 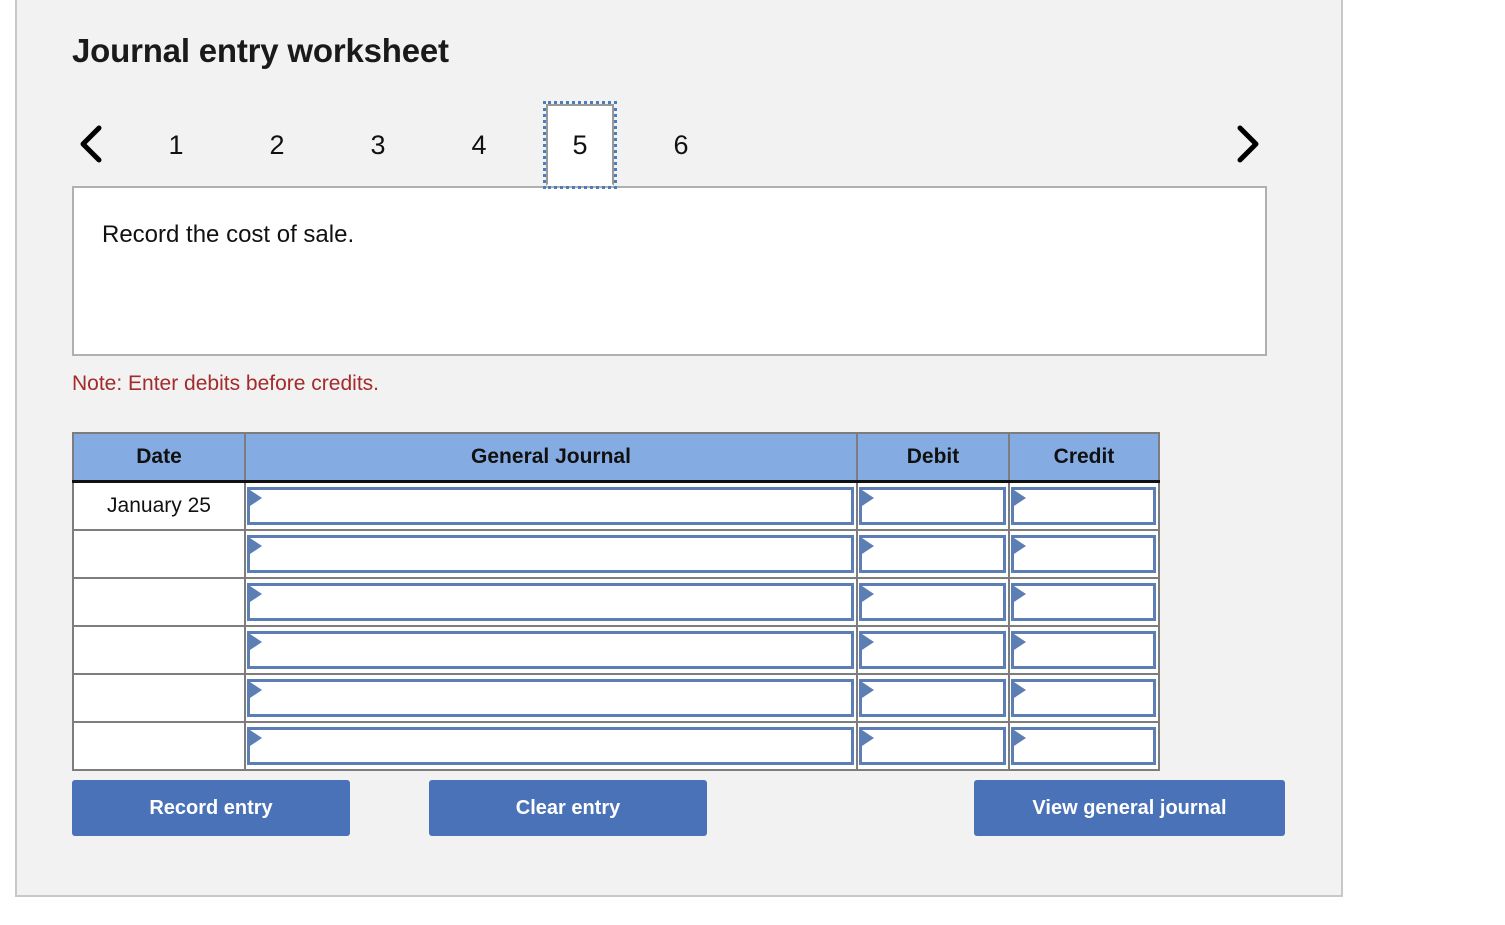 I want to click on entry-tab-4: 4, so click(x=479, y=145).